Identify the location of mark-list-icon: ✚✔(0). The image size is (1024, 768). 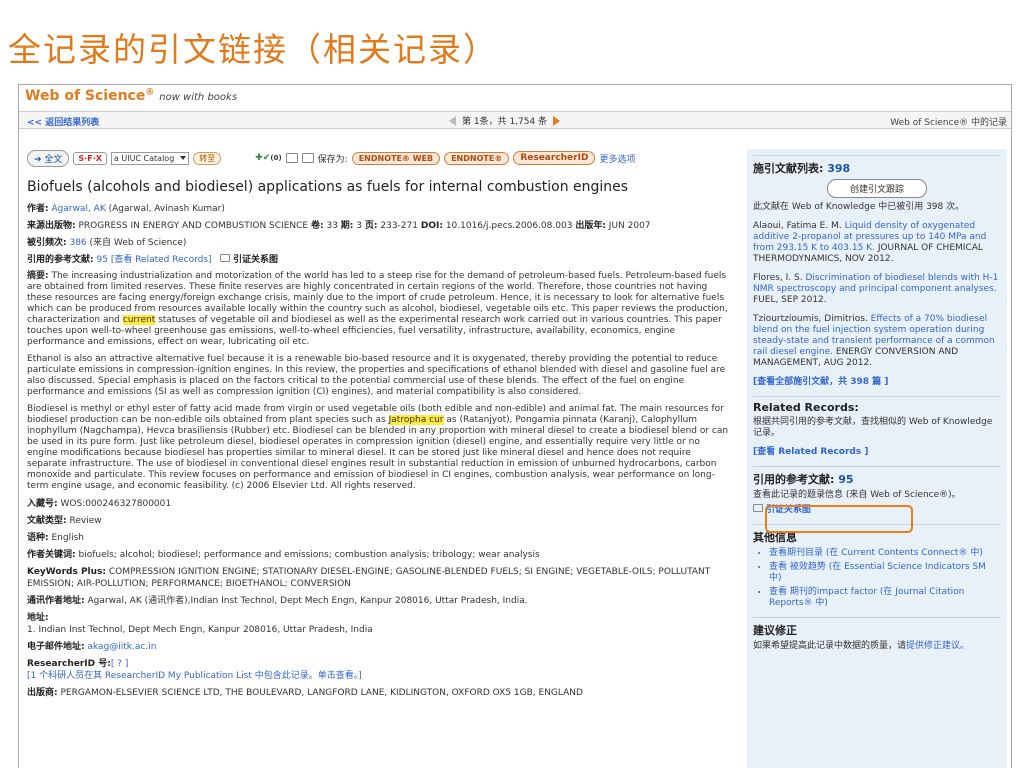
(268, 158).